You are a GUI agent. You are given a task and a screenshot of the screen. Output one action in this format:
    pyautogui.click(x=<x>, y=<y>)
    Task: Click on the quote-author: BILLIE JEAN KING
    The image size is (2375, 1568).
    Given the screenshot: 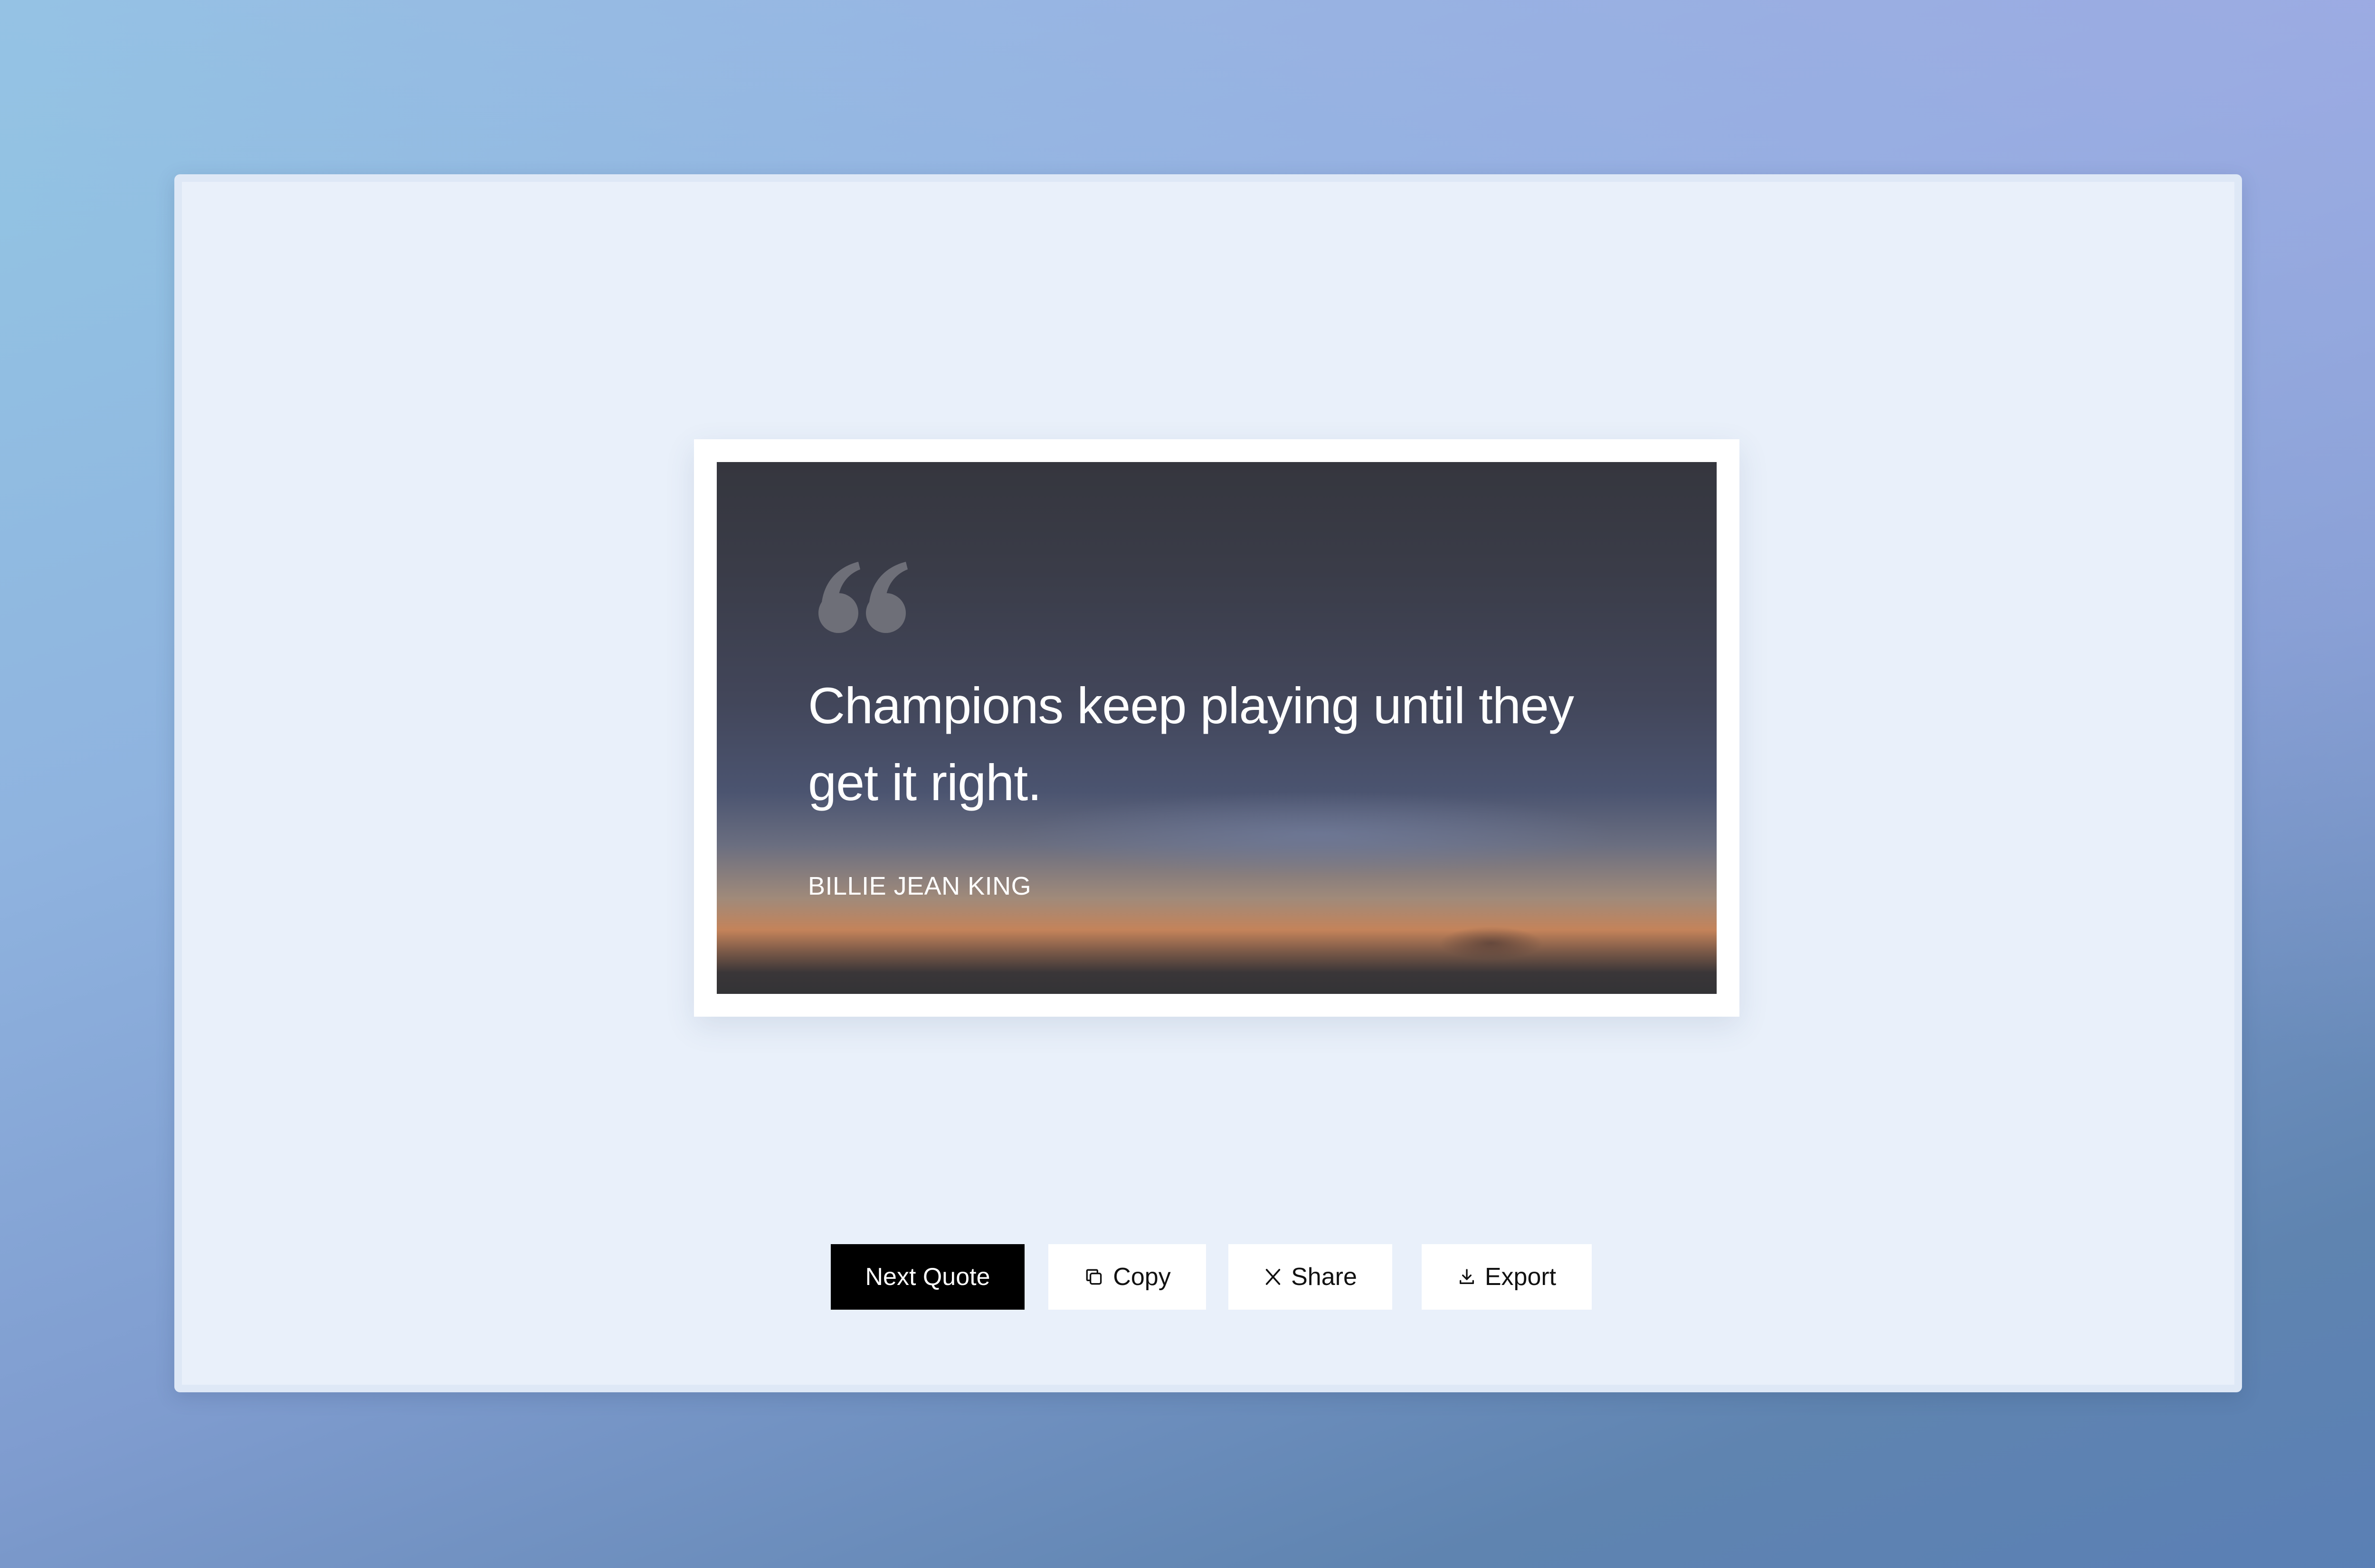 What is the action you would take?
    pyautogui.click(x=920, y=886)
    